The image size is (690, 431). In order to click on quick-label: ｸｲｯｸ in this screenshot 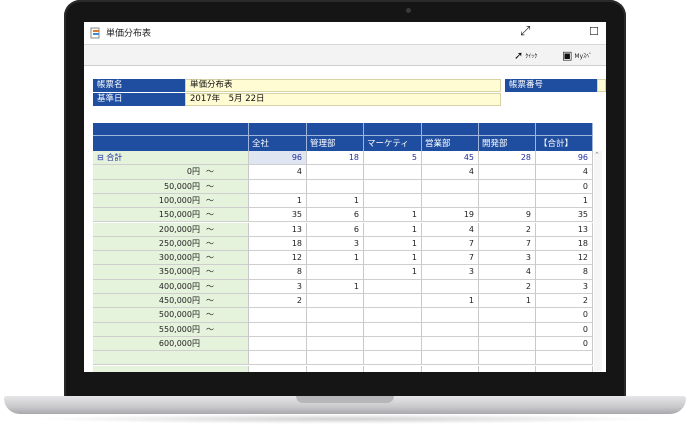, I will do `click(531, 56)`.